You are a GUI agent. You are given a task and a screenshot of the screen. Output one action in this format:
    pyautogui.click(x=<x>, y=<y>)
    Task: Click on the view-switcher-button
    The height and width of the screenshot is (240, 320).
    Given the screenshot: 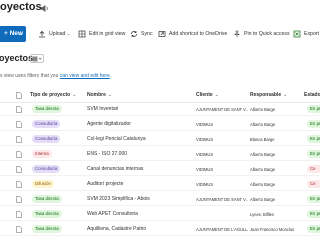 What is the action you would take?
    pyautogui.click(x=37, y=58)
    